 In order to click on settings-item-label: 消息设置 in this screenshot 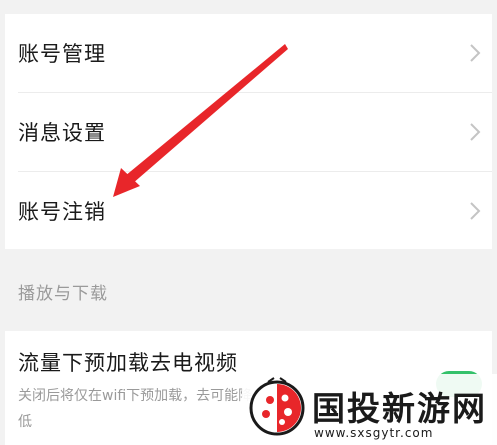, I will do `click(62, 133)`.